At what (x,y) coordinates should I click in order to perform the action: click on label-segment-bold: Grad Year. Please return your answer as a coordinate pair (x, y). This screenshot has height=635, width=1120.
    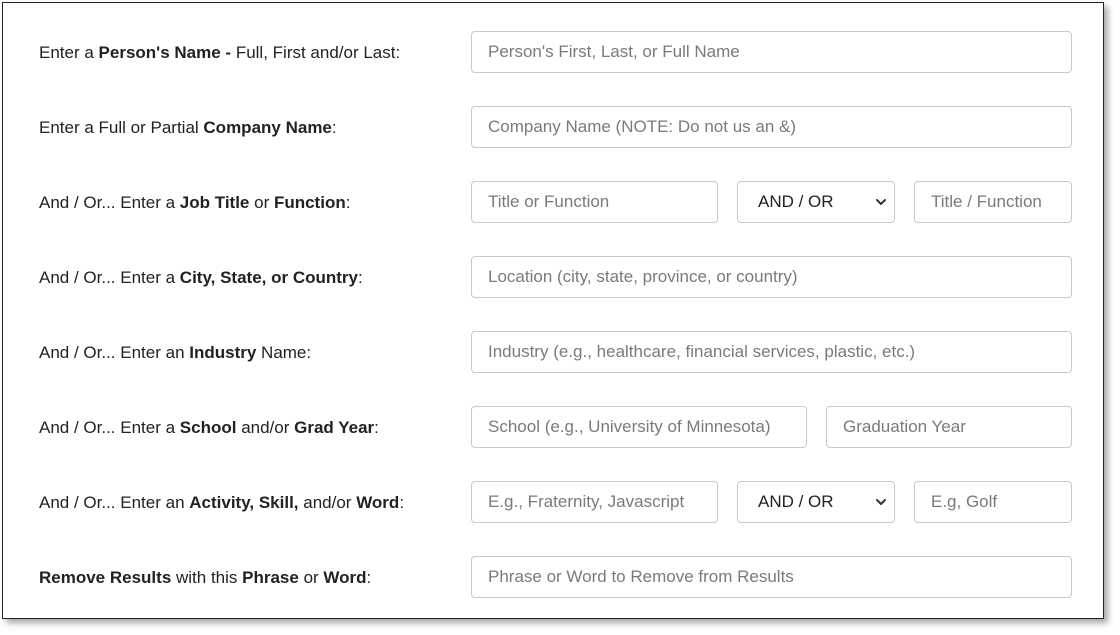
    Looking at the image, I should click on (334, 427).